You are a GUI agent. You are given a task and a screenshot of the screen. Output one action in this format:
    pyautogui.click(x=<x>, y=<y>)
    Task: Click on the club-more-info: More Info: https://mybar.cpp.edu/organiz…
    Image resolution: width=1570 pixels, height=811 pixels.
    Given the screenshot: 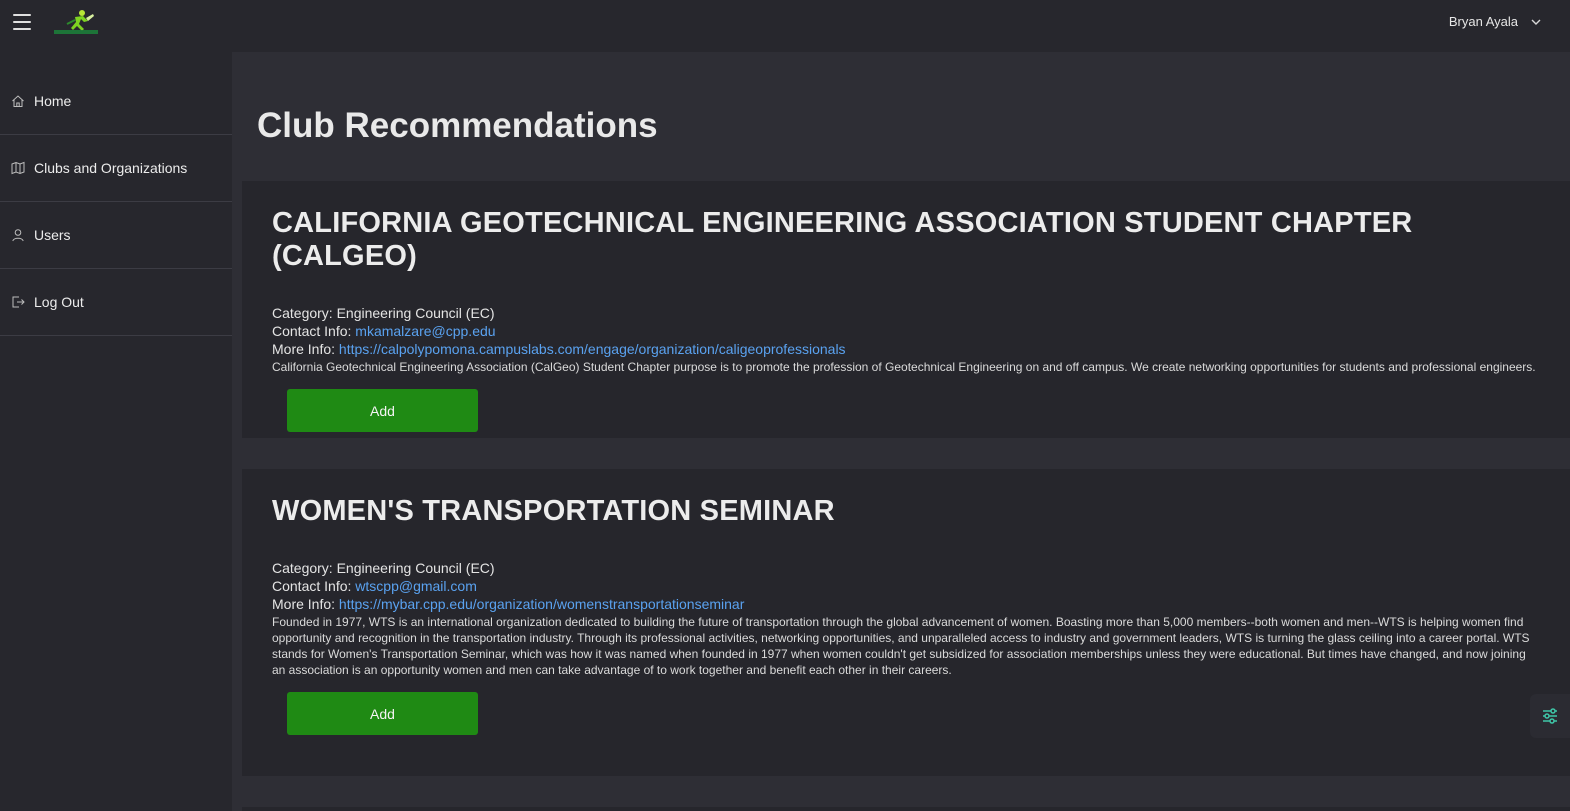 What is the action you would take?
    pyautogui.click(x=508, y=604)
    